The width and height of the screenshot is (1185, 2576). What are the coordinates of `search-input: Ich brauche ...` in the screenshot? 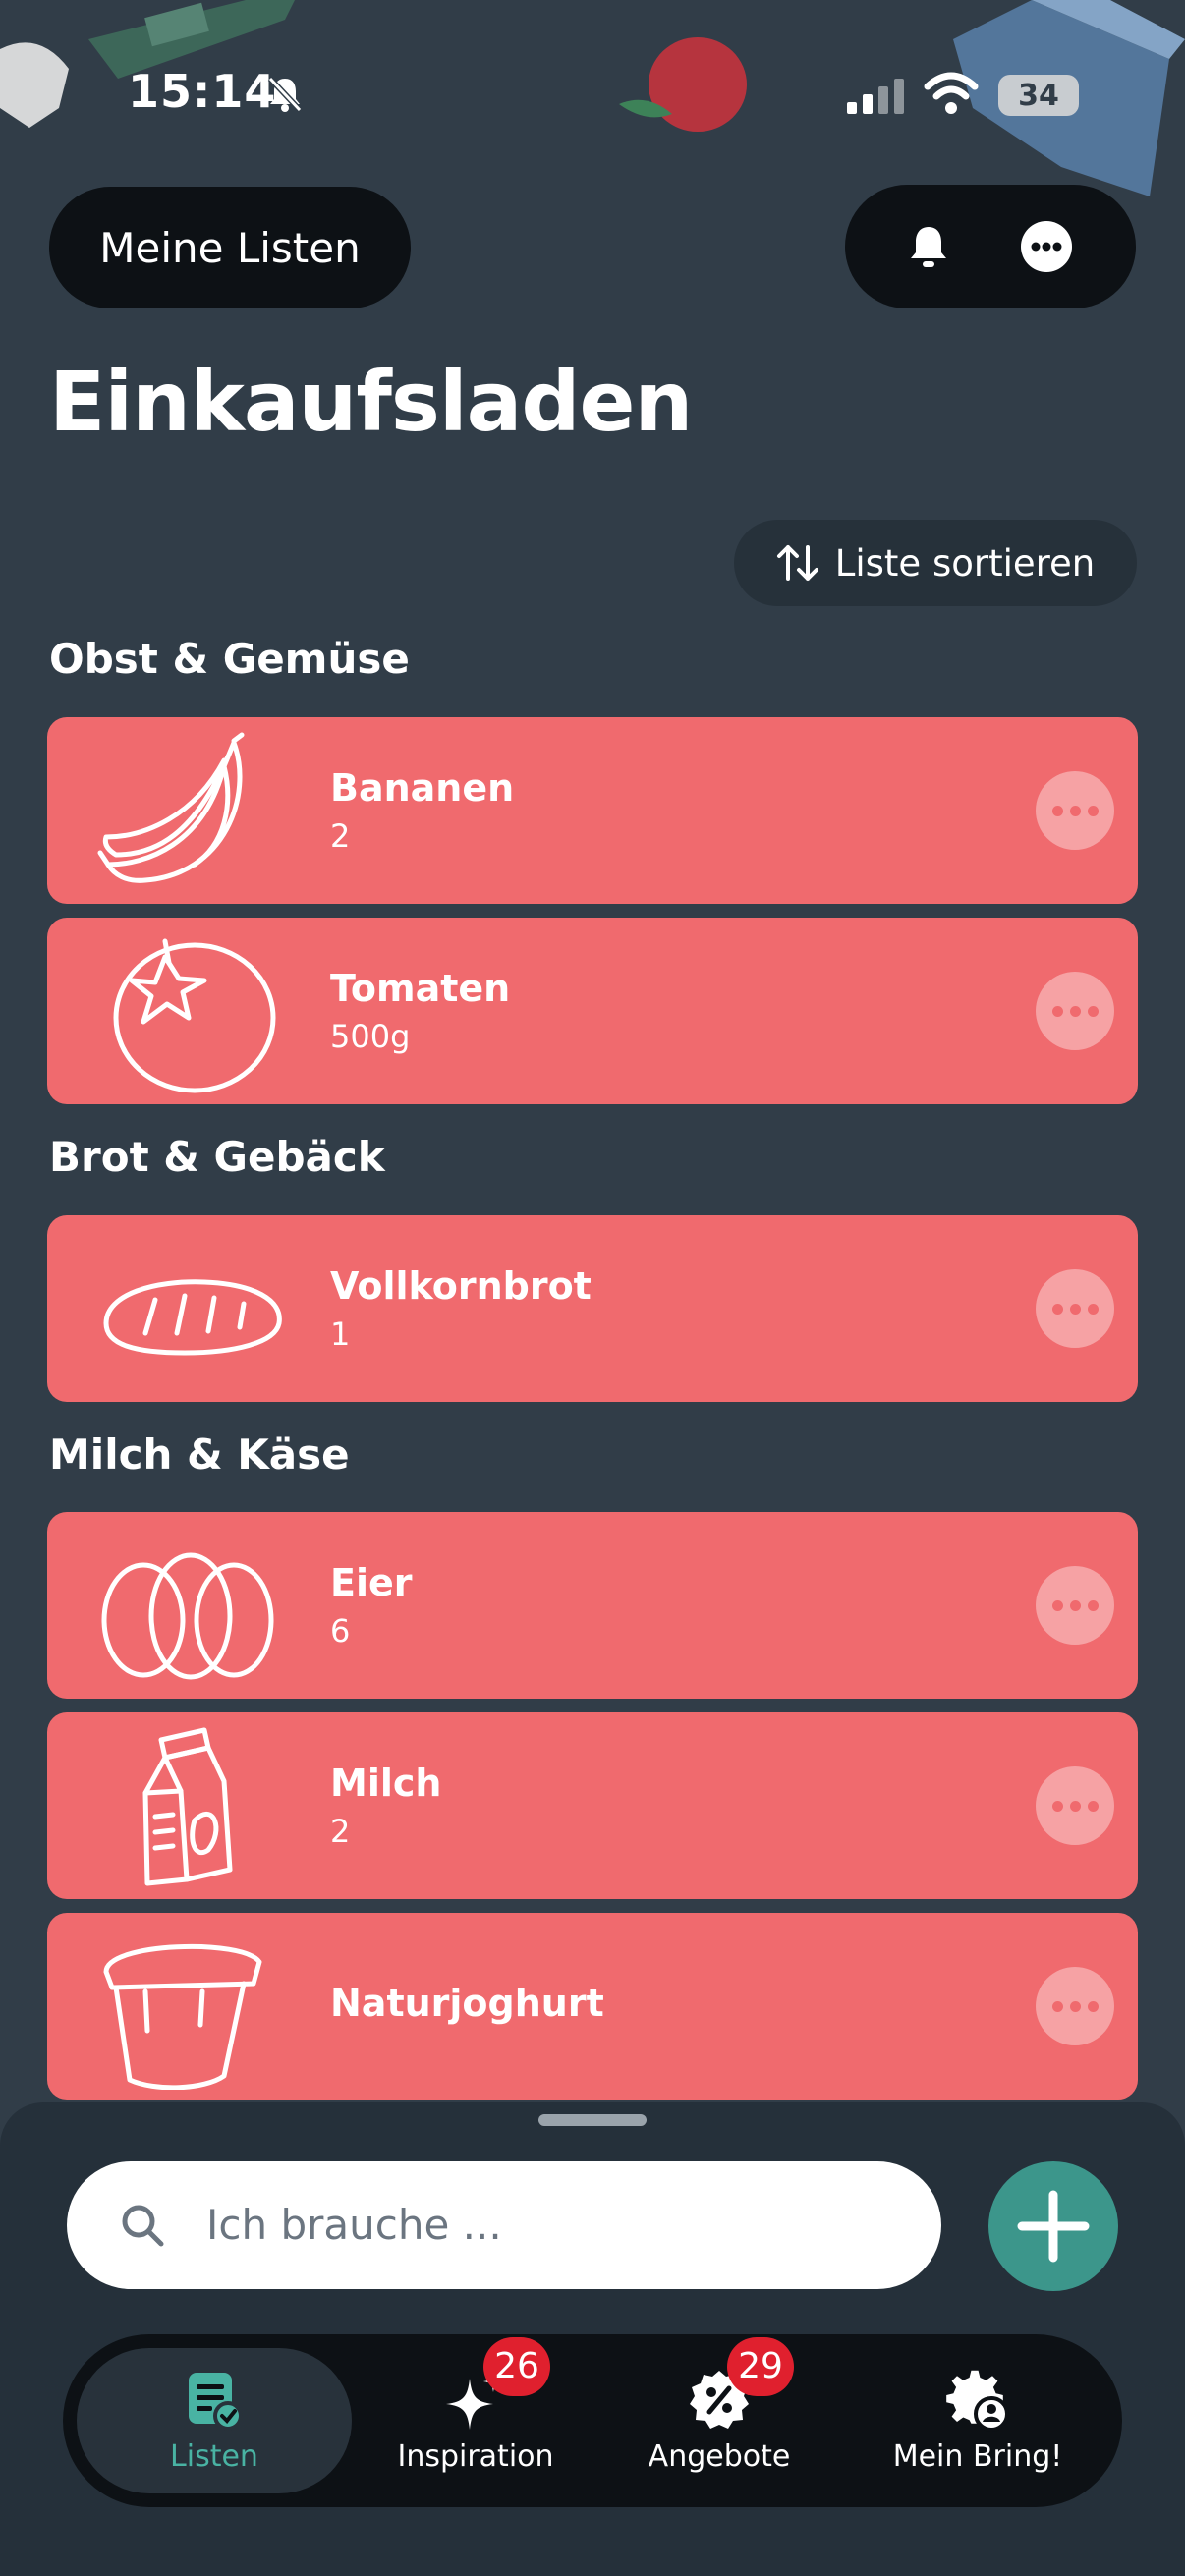 It's located at (504, 2225).